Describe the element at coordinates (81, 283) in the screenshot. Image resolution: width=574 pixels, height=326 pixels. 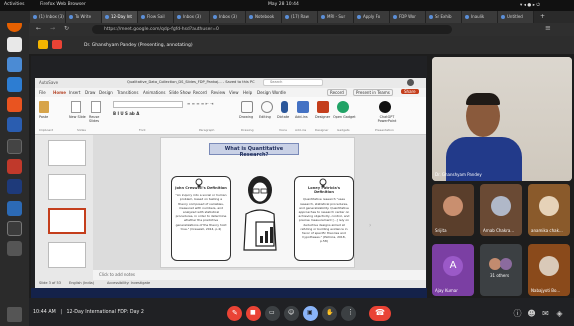
I see `language-status: English (India)` at that location.